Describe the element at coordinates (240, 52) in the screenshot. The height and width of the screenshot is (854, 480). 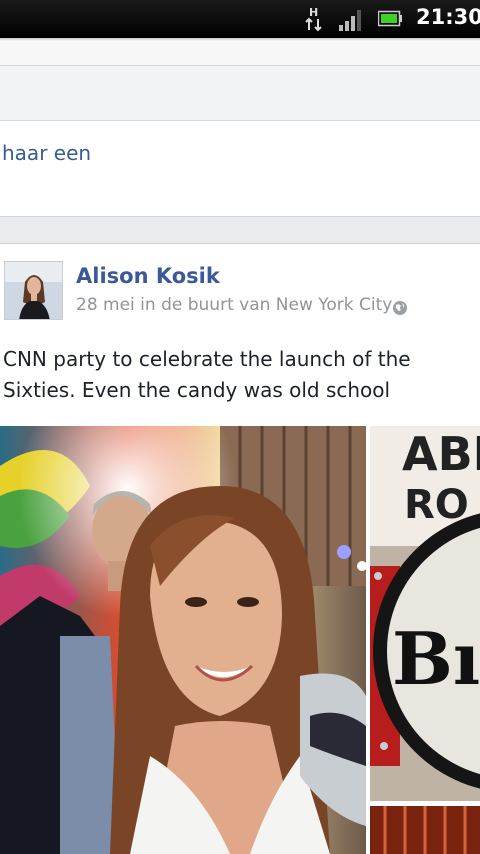
I see `previous-post-footer` at that location.